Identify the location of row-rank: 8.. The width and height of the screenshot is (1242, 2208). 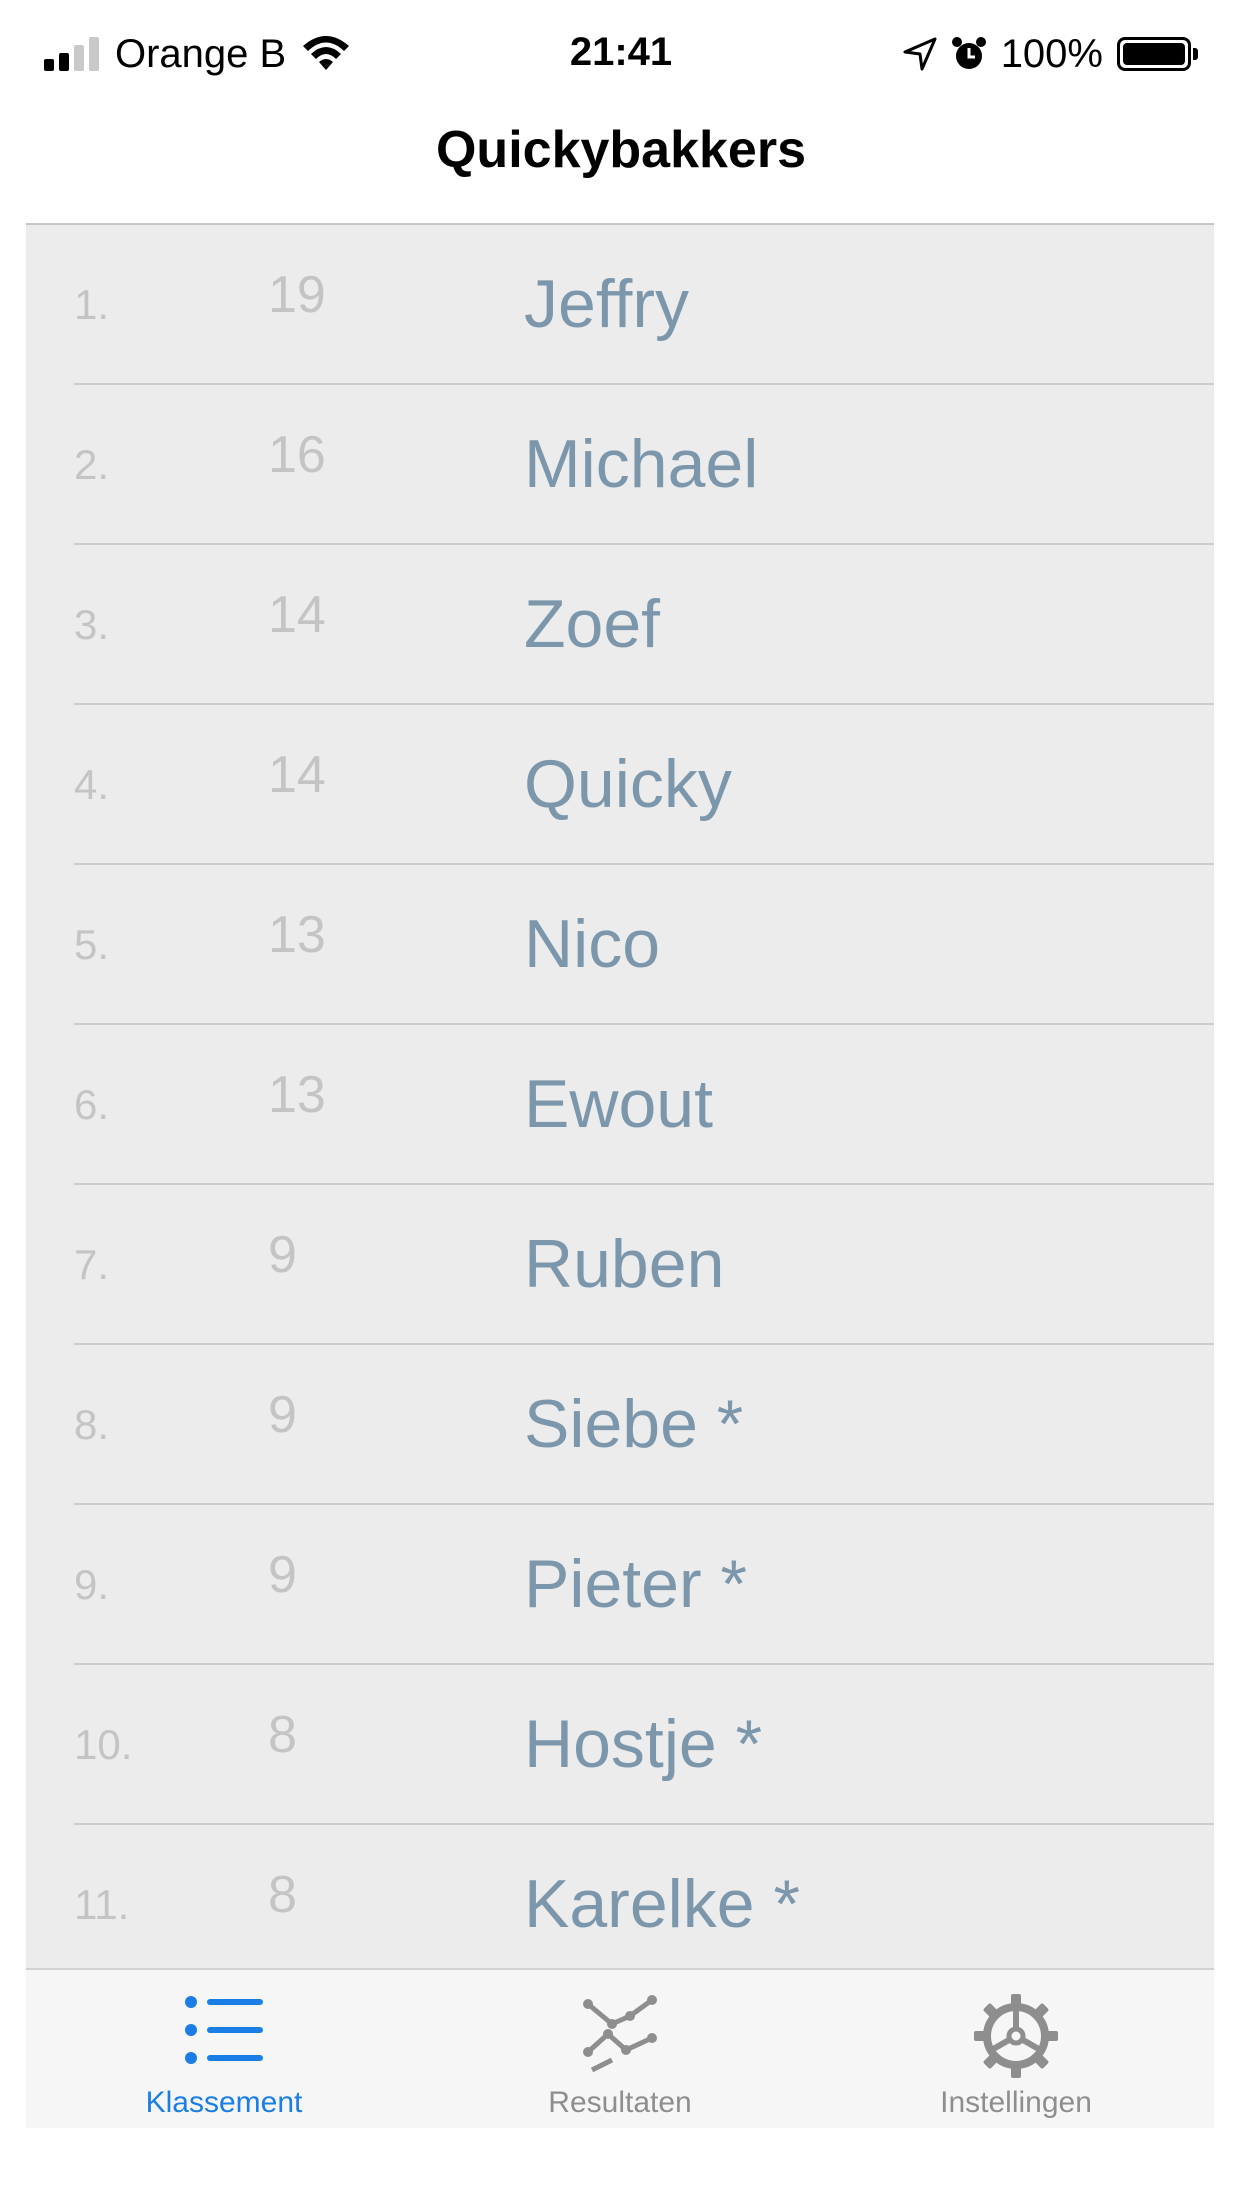
(92, 1424).